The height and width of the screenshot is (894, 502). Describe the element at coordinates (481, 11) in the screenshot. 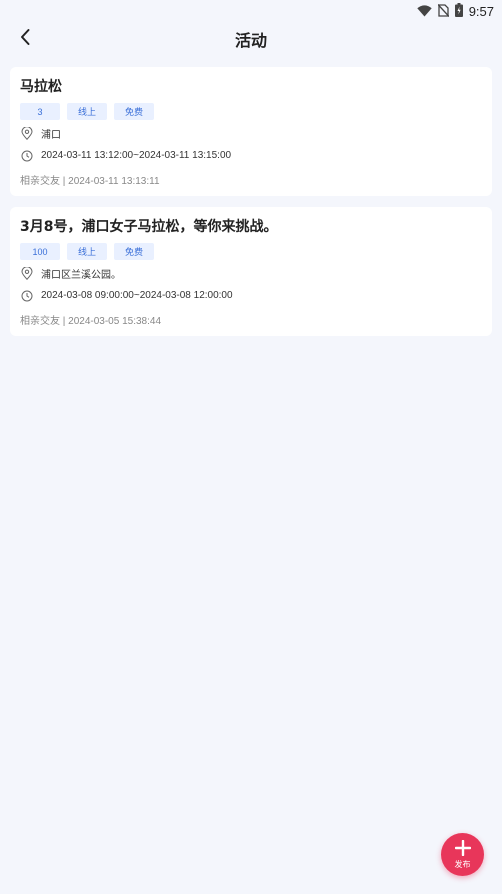

I see `status-time: 9:57` at that location.